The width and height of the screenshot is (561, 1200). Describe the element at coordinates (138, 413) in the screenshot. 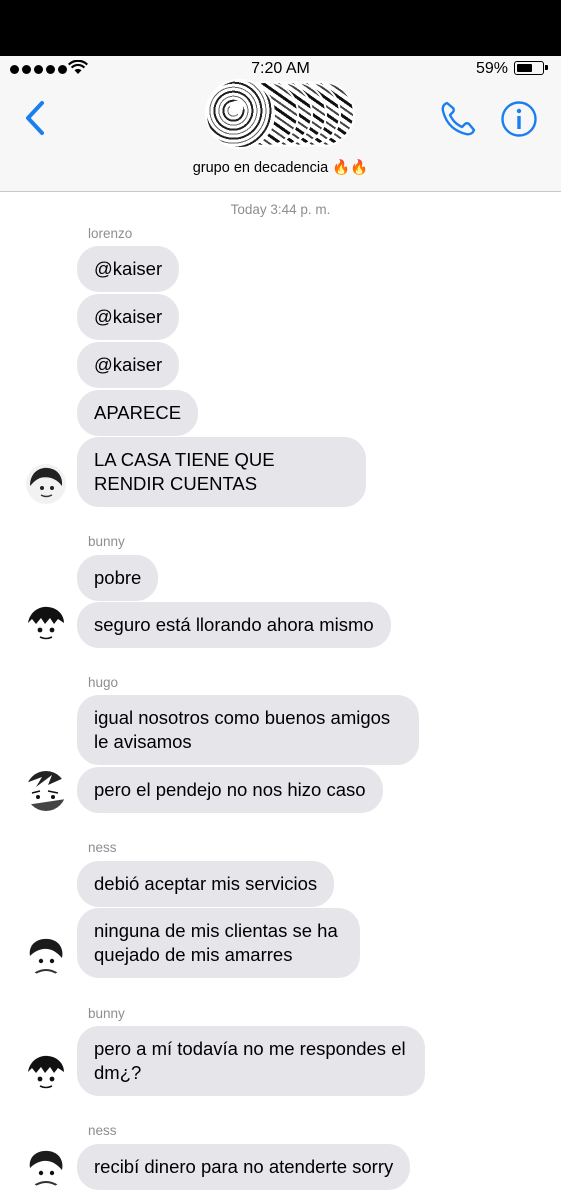

I see `message-bubble: APARECE` at that location.